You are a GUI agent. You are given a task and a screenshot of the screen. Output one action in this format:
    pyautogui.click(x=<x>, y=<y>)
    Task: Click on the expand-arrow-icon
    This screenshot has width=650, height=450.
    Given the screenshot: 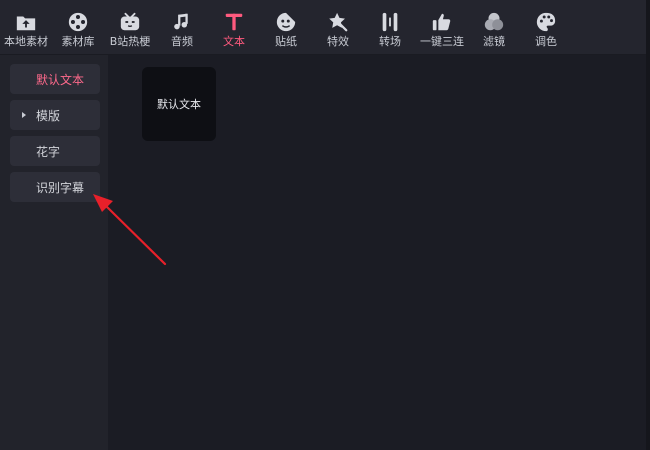 What is the action you would take?
    pyautogui.click(x=24, y=115)
    